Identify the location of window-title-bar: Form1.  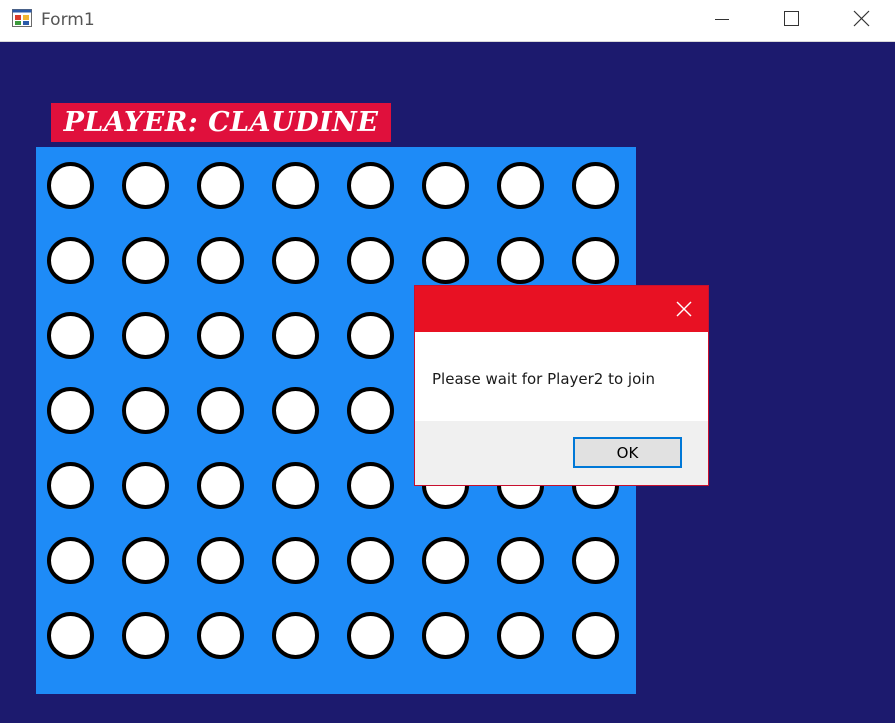
(447, 21).